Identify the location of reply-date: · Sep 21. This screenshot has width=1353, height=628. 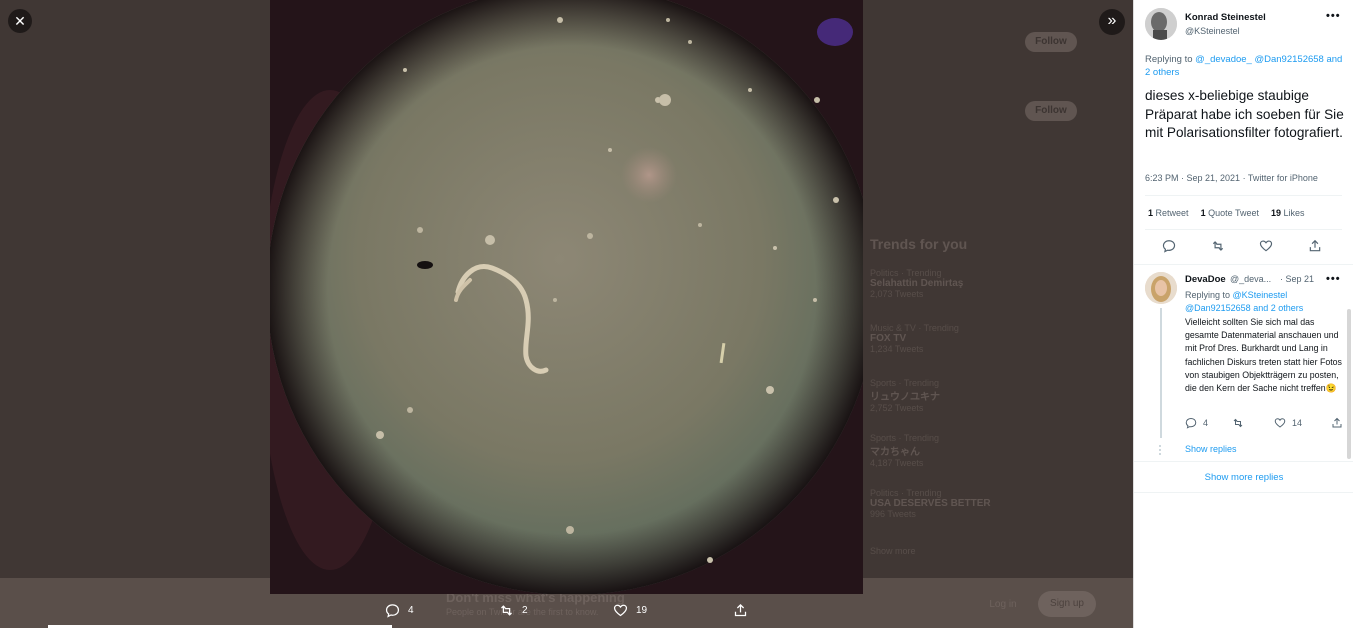
(1297, 279).